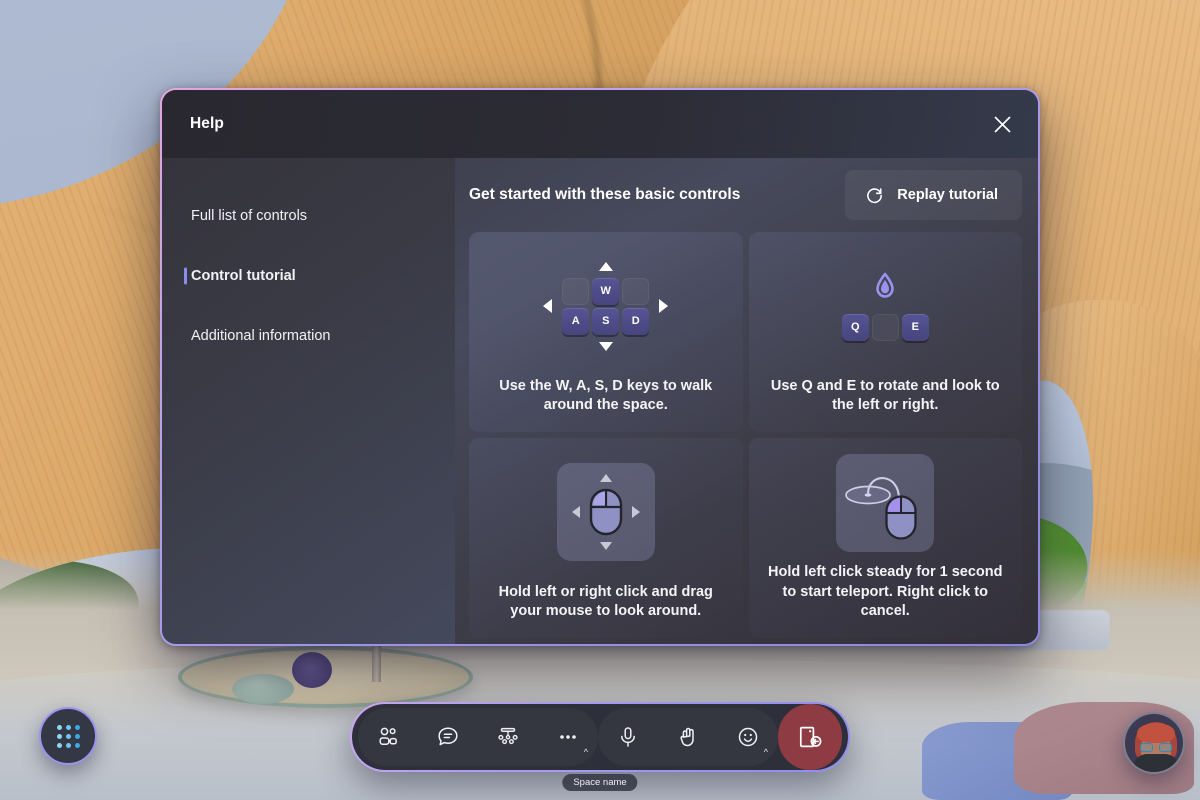  I want to click on wasd-illustration: W A S D, so click(606, 306).